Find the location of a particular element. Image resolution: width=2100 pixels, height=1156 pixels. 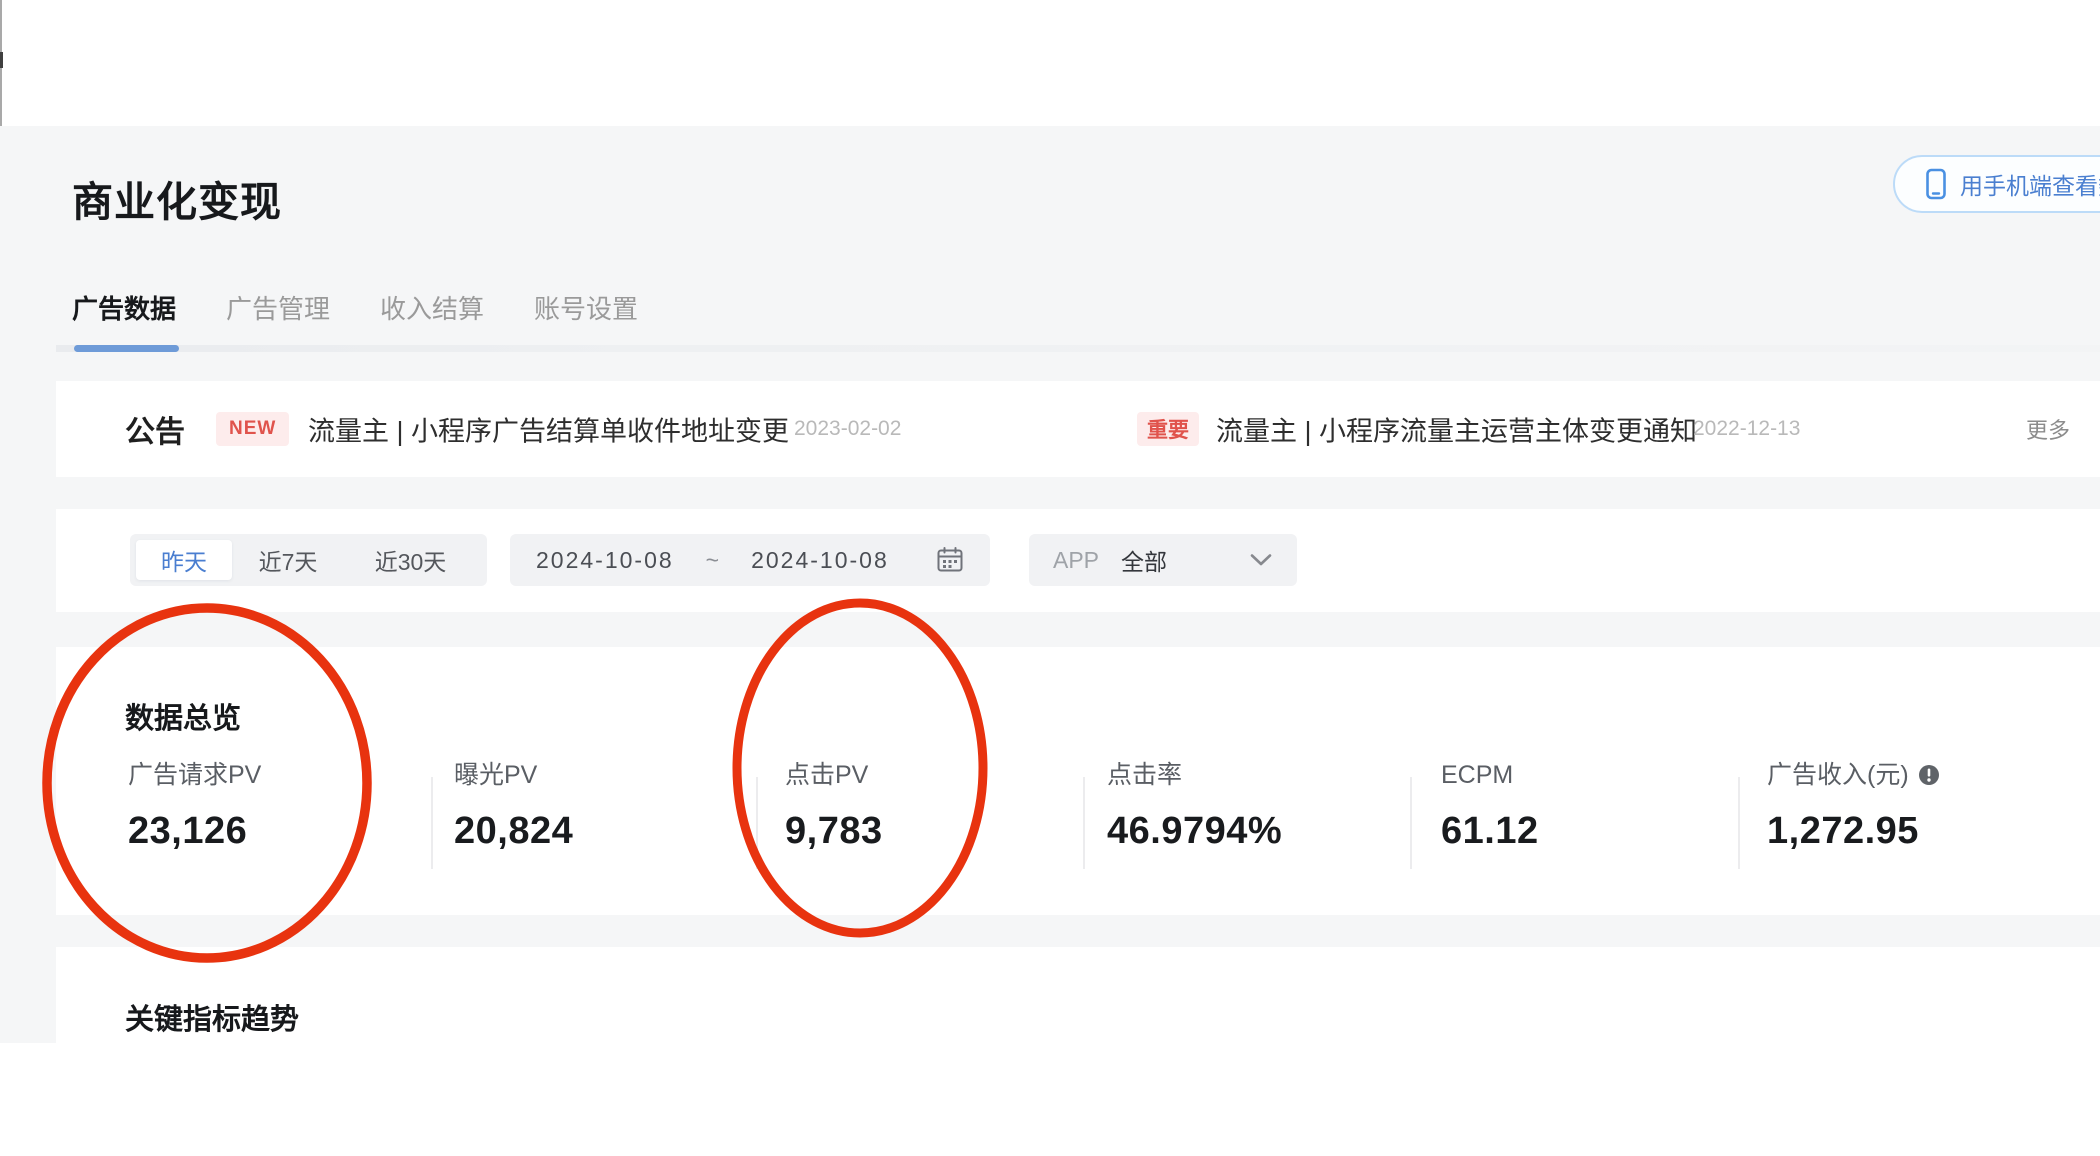

date-end-value: 2024-10-08 is located at coordinates (820, 559).